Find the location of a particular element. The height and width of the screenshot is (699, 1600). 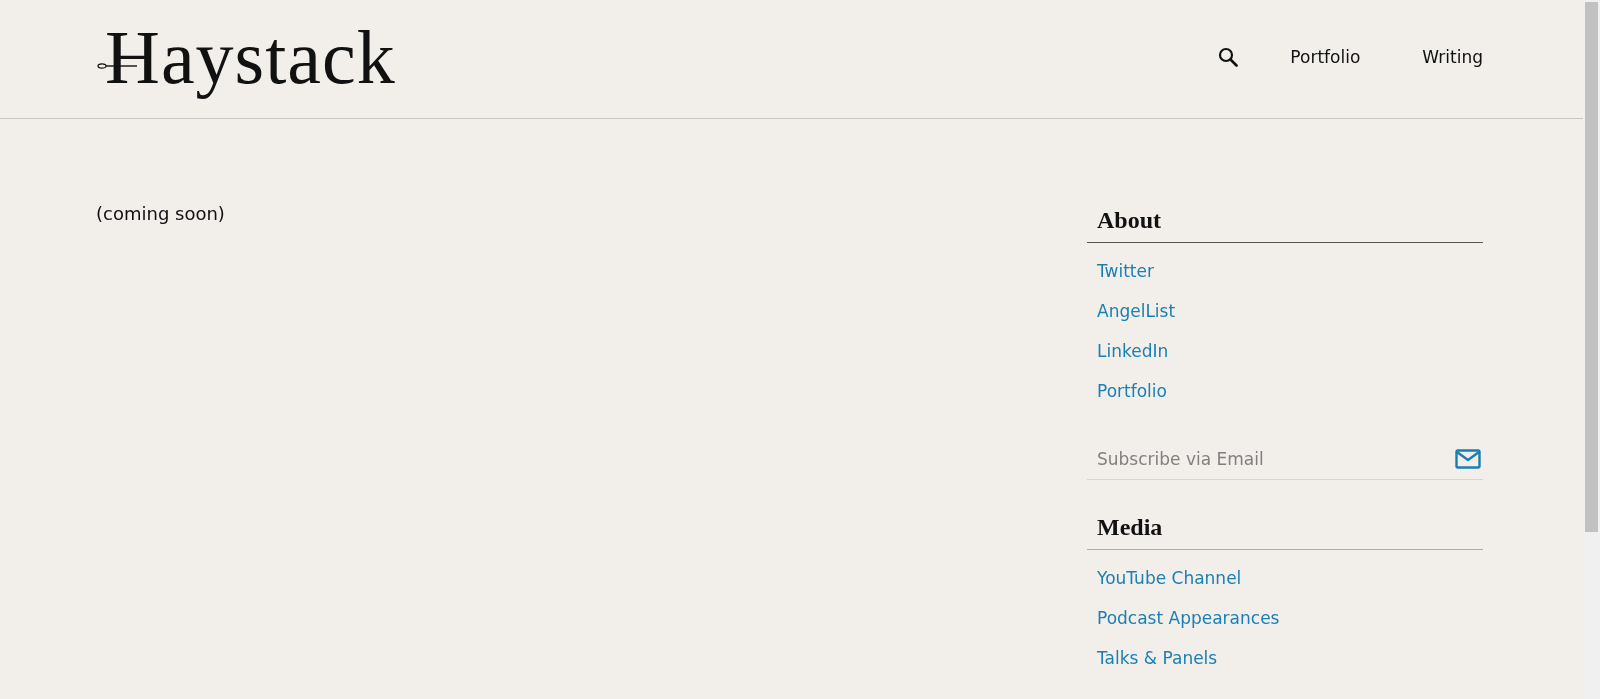

placeholder-text: (coming soon) is located at coordinates (160, 214).